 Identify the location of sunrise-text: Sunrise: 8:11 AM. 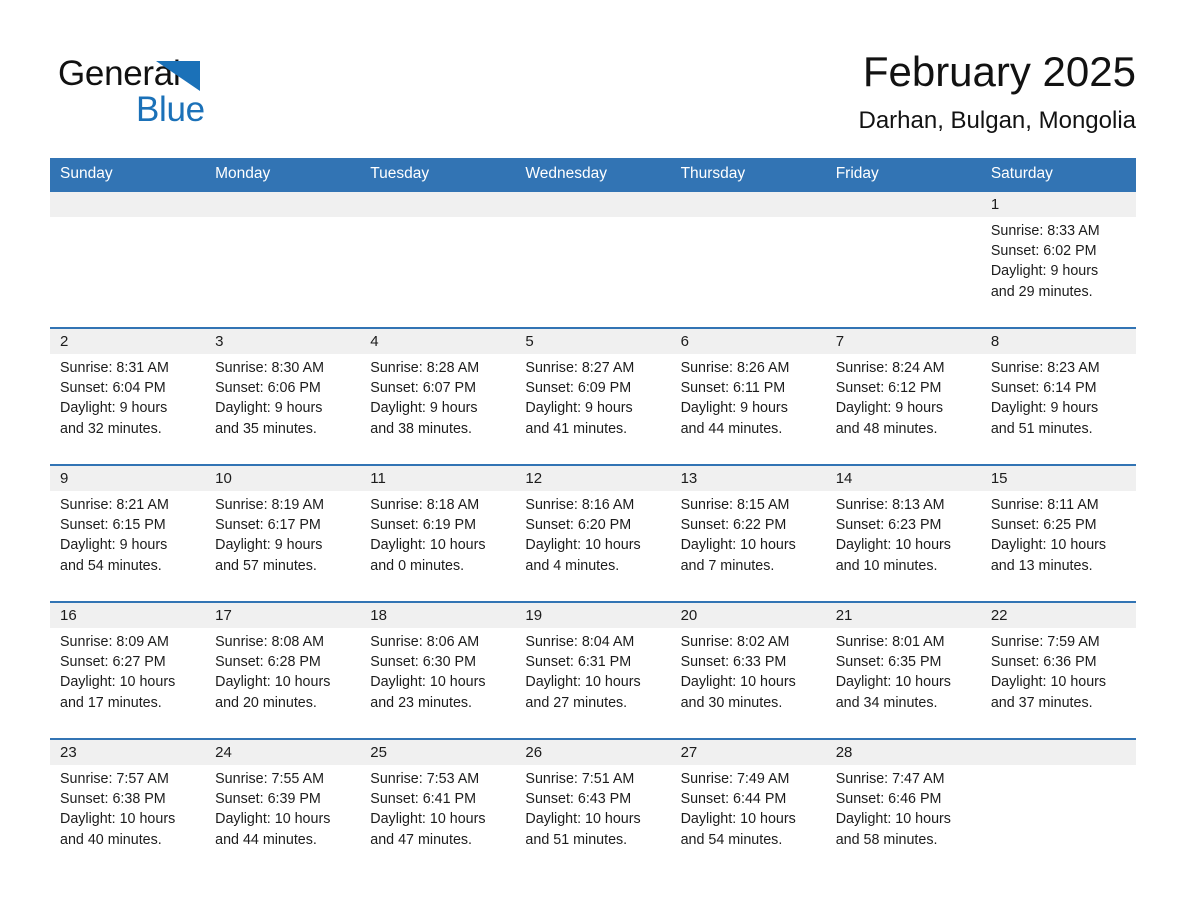
(1044, 505).